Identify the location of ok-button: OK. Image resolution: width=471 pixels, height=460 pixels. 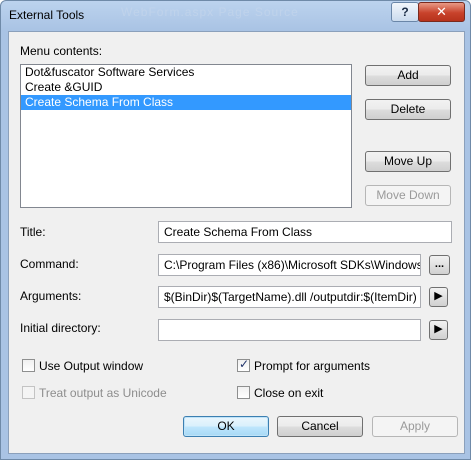
(226, 426).